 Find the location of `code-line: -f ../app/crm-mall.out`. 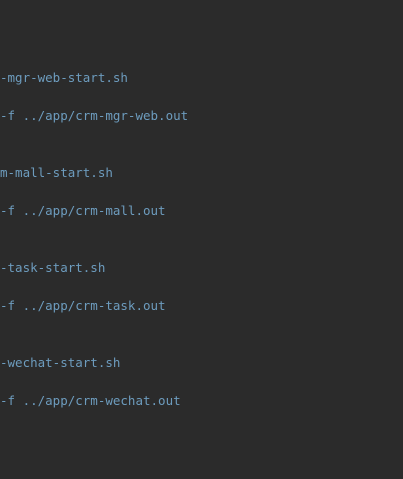

code-line: -f ../app/crm-mall.out is located at coordinates (83, 210).